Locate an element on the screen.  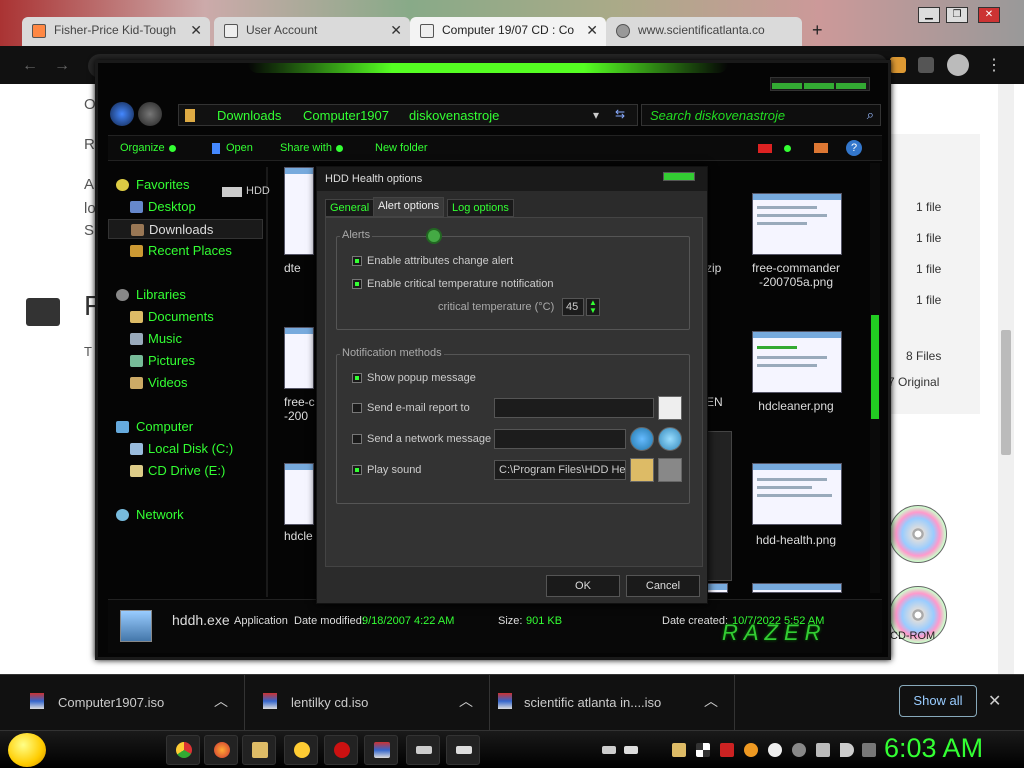
play-sound-checkbox: Play sound is located at coordinates (386, 470).